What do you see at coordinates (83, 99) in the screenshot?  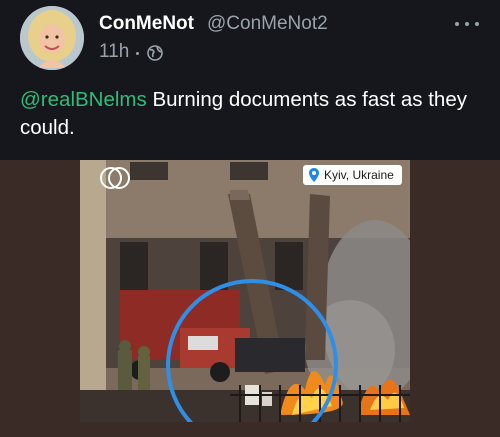 I see `mention-link: @realBNelms` at bounding box center [83, 99].